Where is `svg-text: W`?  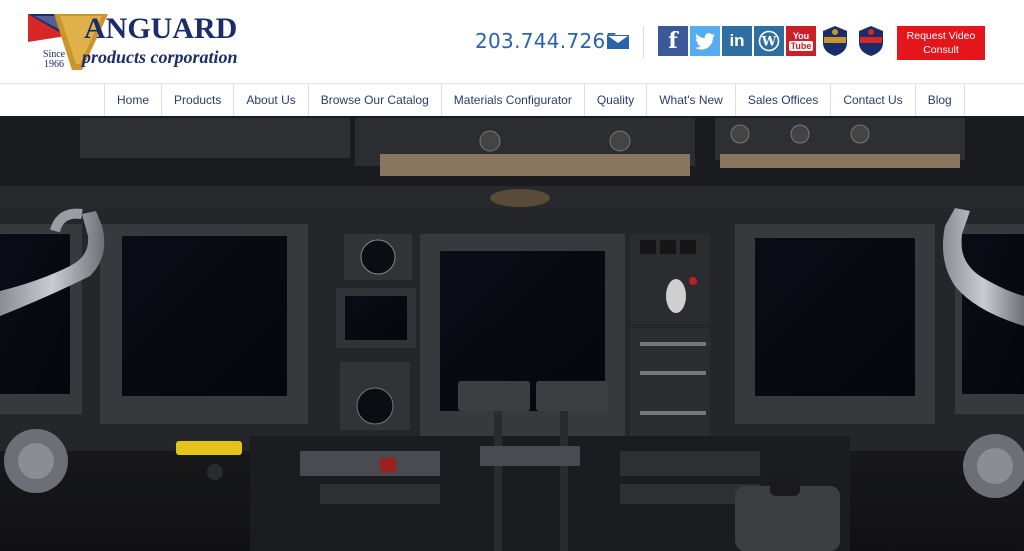 svg-text: W is located at coordinates (769, 42).